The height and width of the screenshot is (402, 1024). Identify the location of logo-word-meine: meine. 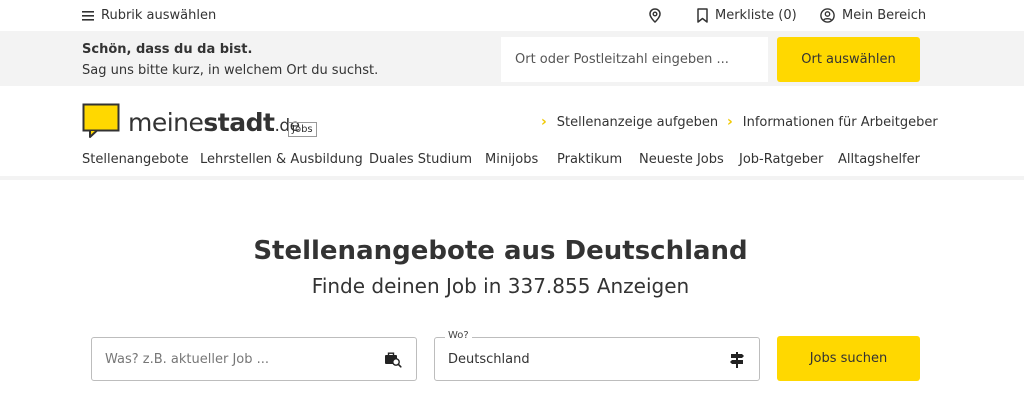
(166, 122).